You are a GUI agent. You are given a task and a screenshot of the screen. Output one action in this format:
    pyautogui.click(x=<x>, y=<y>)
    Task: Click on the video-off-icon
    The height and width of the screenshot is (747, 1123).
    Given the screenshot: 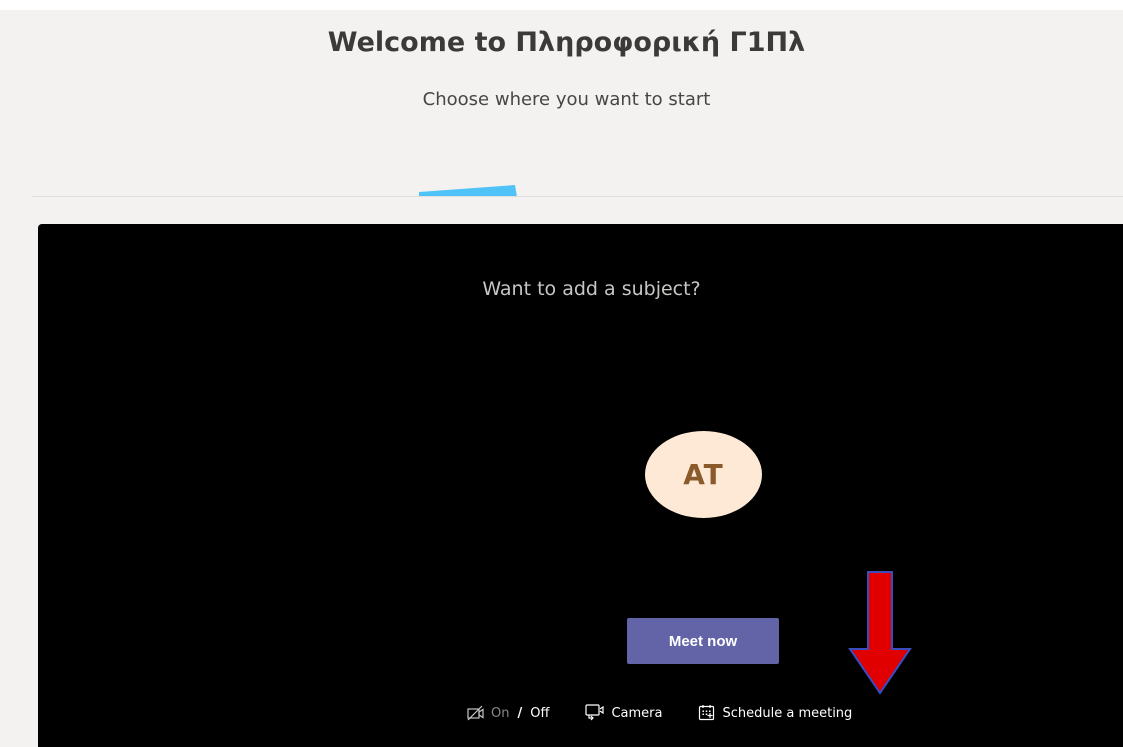 What is the action you would take?
    pyautogui.click(x=476, y=713)
    